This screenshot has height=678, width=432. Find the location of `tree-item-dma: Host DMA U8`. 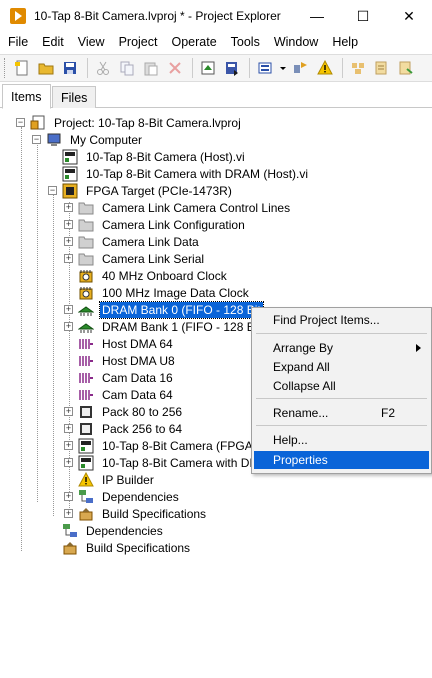

tree-item-dma: Host DMA U8 is located at coordinates (127, 360).